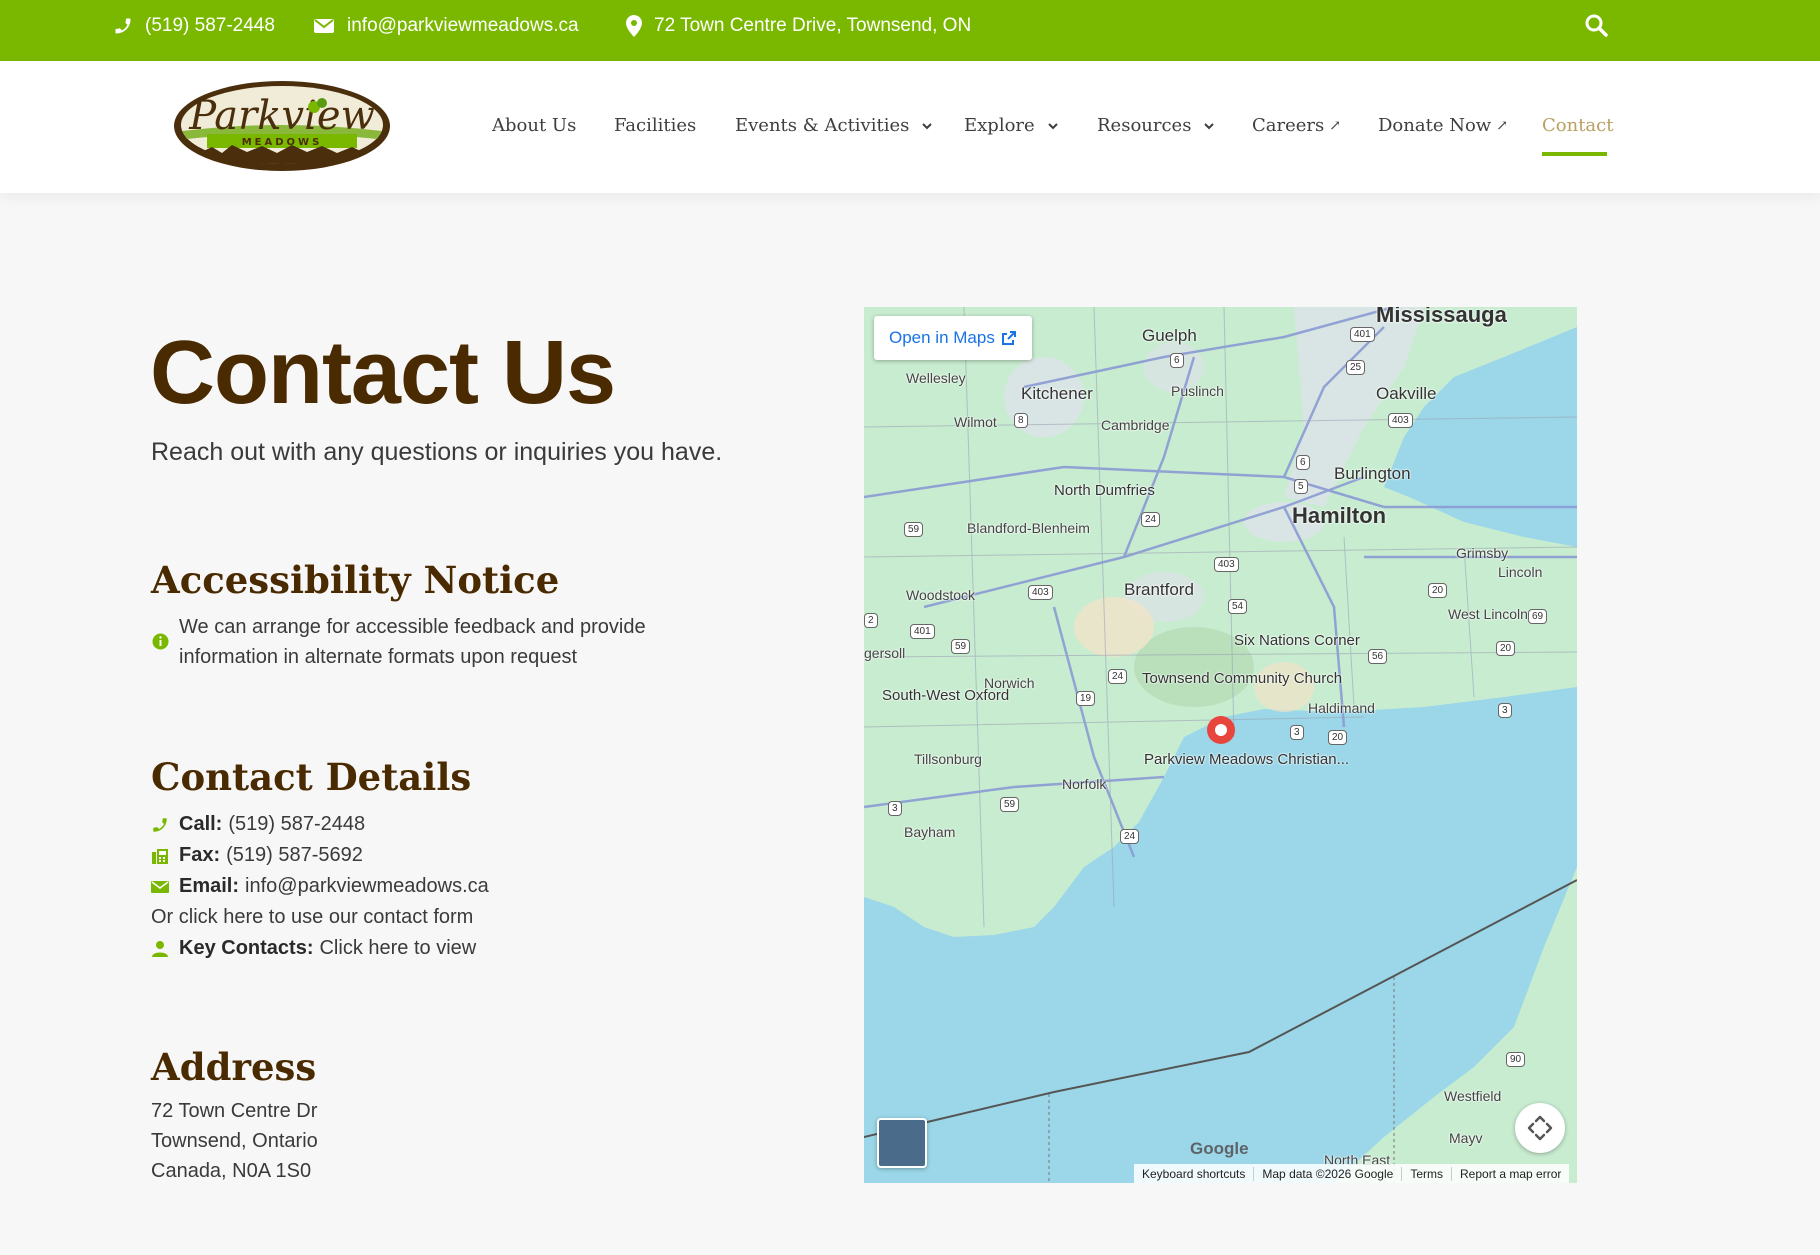  What do you see at coordinates (946, 695) in the screenshot?
I see `map-label-sw-oxford: South-West Oxford` at bounding box center [946, 695].